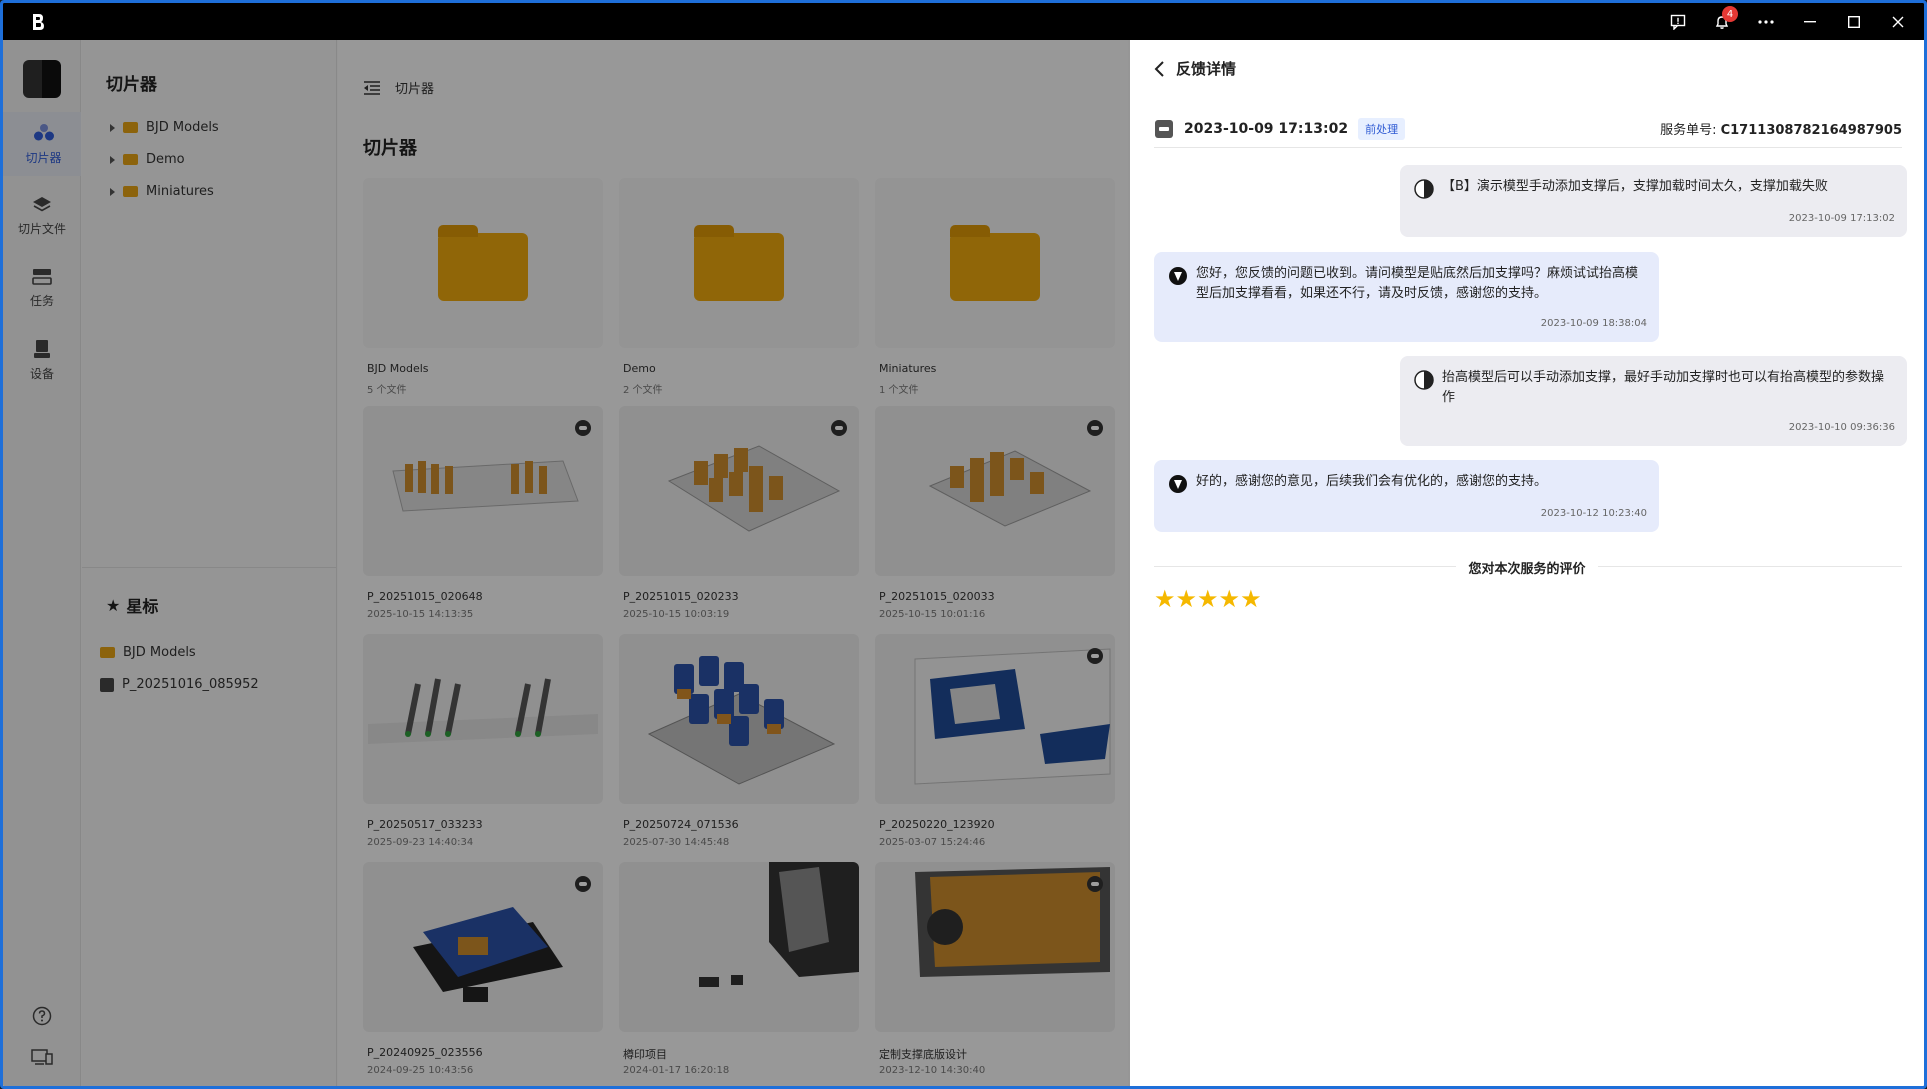 Image resolution: width=1927 pixels, height=1089 pixels. Describe the element at coordinates (142, 606) in the screenshot. I see `starred-label: 星标` at that location.